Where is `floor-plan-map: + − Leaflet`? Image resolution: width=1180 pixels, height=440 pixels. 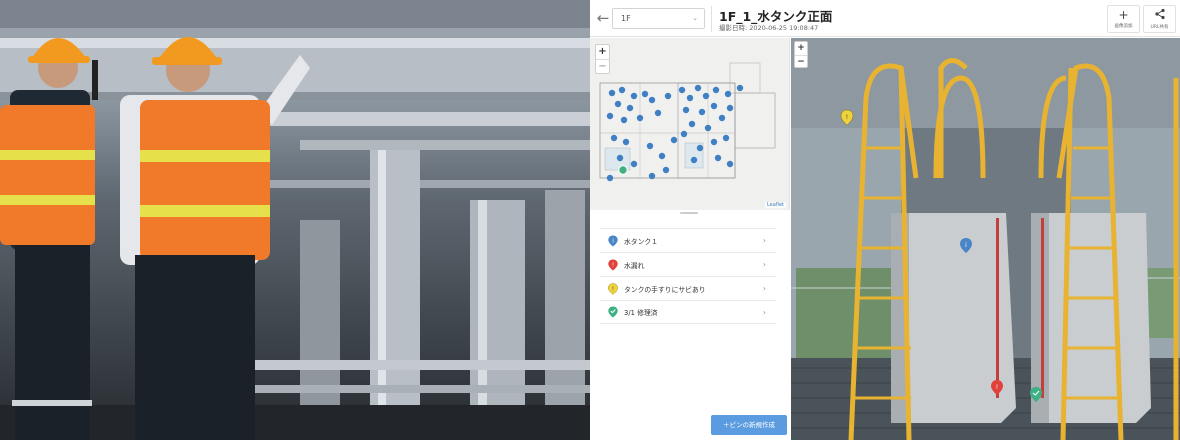
floor-plan-map: + − Leaflet is located at coordinates (690, 124).